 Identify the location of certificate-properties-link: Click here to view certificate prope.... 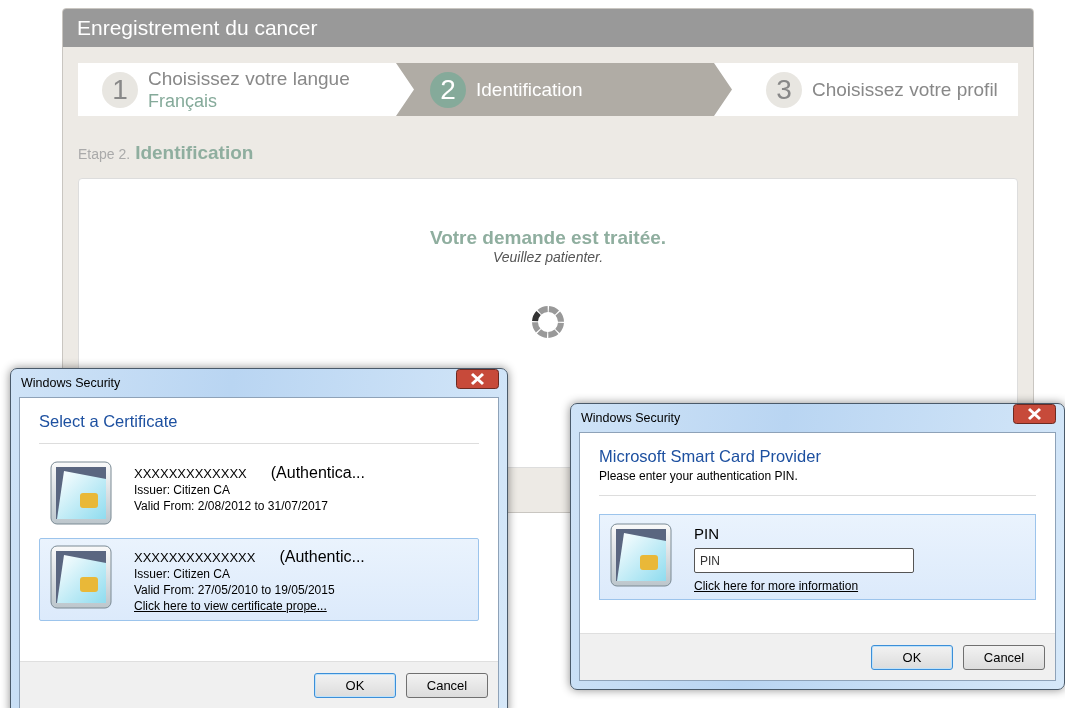
(249, 606).